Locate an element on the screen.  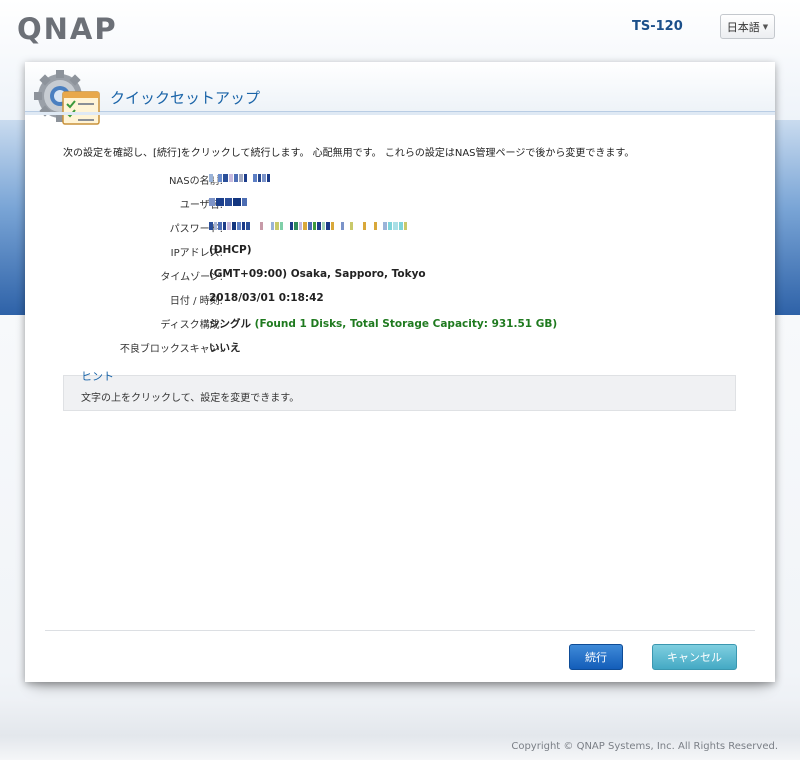
cancel-button: キャンセル is located at coordinates (694, 657).